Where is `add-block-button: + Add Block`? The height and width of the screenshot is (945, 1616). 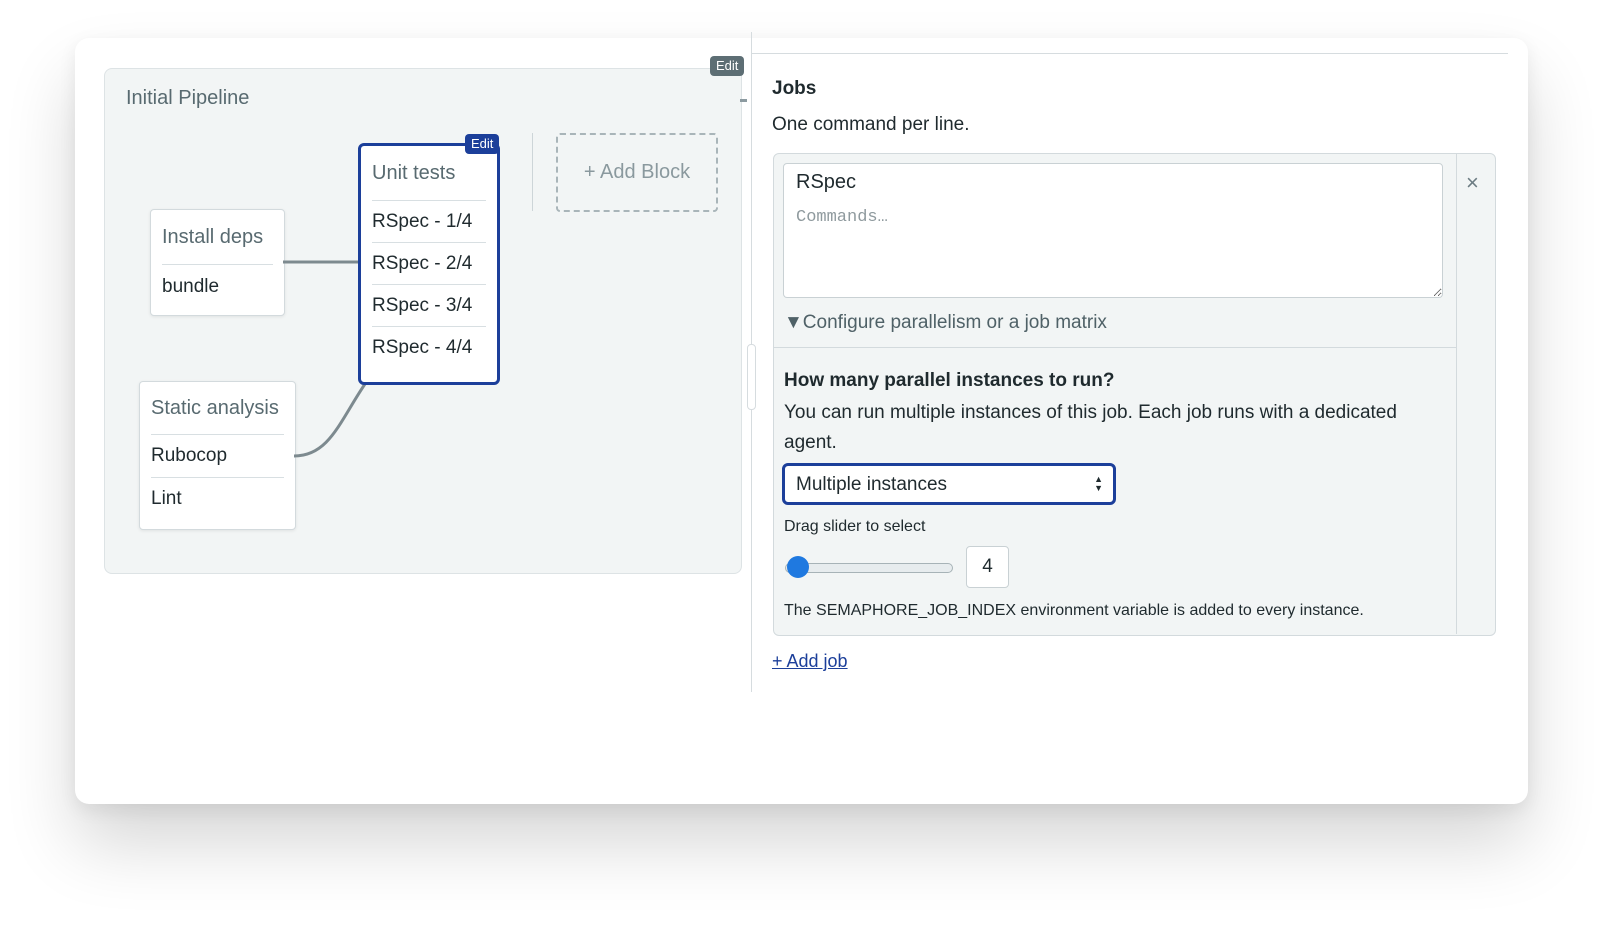 add-block-button: + Add Block is located at coordinates (637, 172).